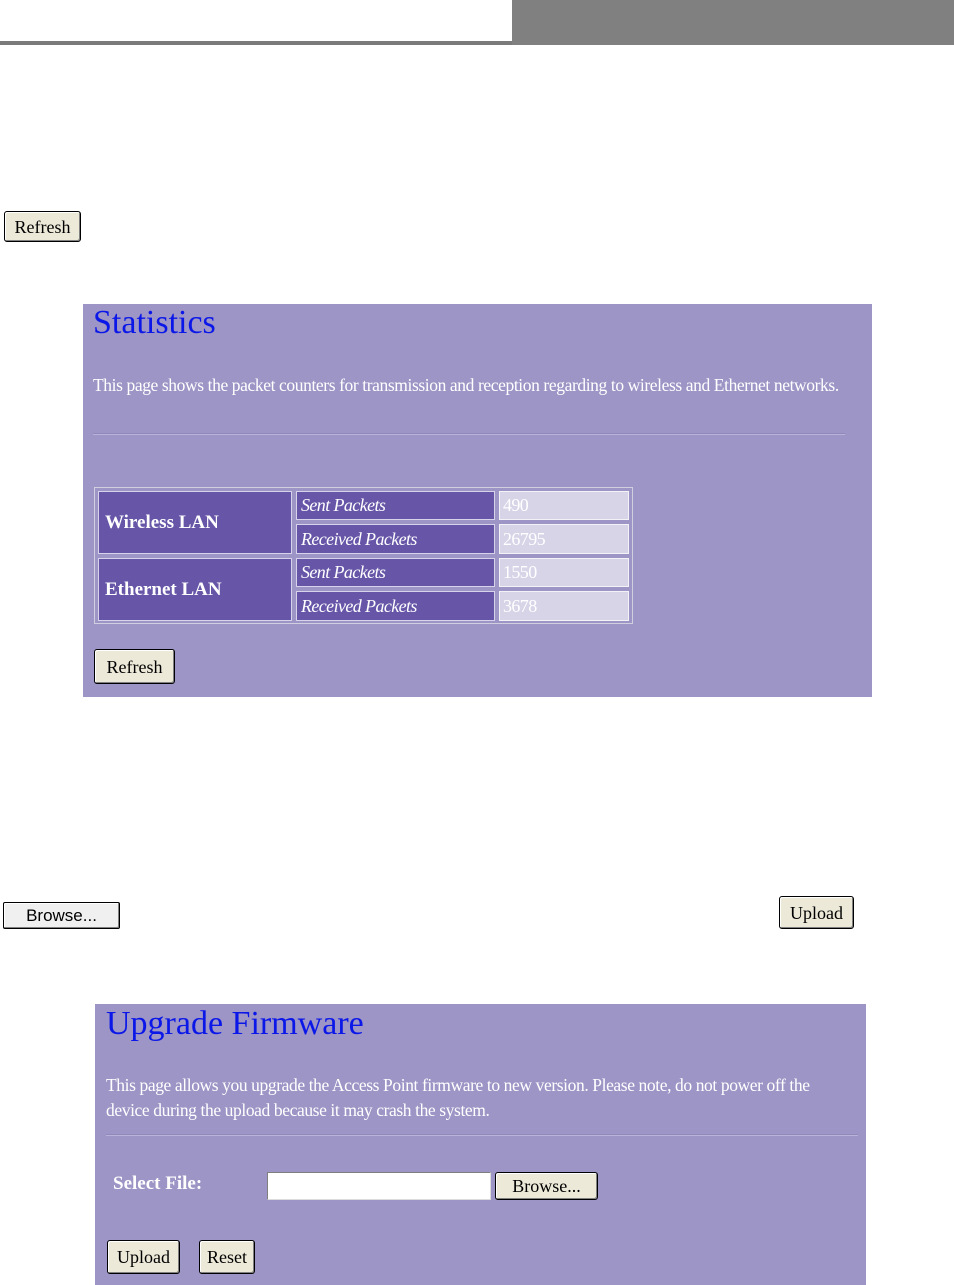 The width and height of the screenshot is (954, 1285). Describe the element at coordinates (379, 1186) in the screenshot. I see `file-path-input` at that location.